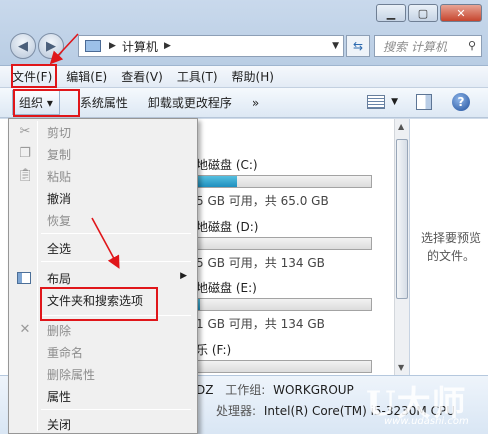 The width and height of the screenshot is (488, 434). Describe the element at coordinates (59, 397) in the screenshot. I see `menu-item-label: 属性` at that location.